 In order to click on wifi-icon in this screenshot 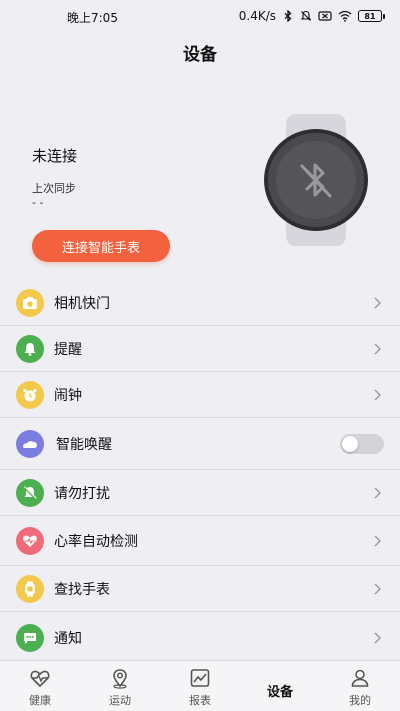, I will do `click(345, 16)`.